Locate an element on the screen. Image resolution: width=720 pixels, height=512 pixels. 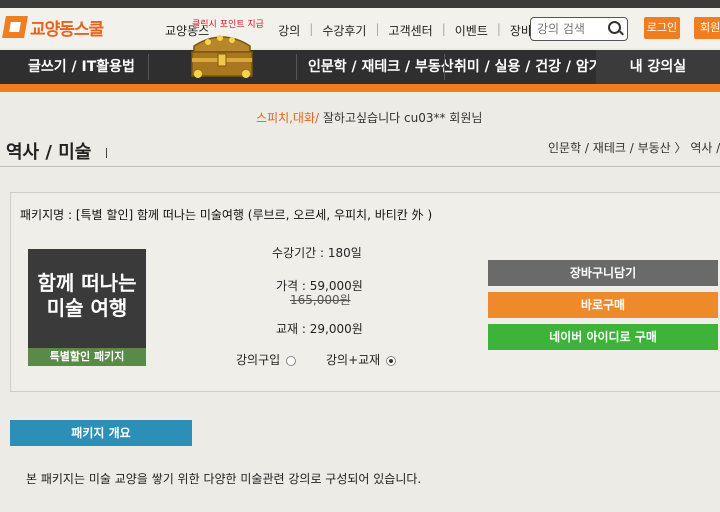
thumbnail-badge: 특별할인 패키지 is located at coordinates (87, 357).